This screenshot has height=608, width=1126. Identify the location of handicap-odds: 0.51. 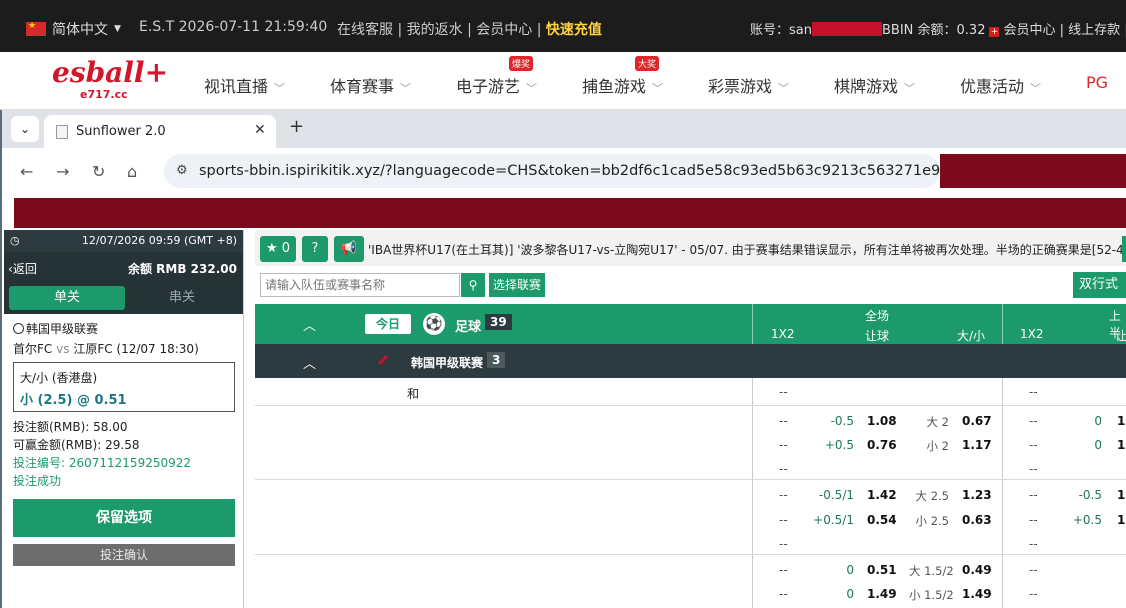
(882, 570).